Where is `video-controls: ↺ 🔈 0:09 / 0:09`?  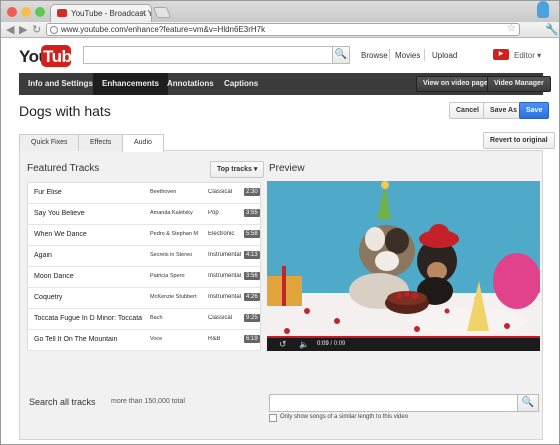 video-controls: ↺ 🔈 0:09 / 0:09 is located at coordinates (403, 343).